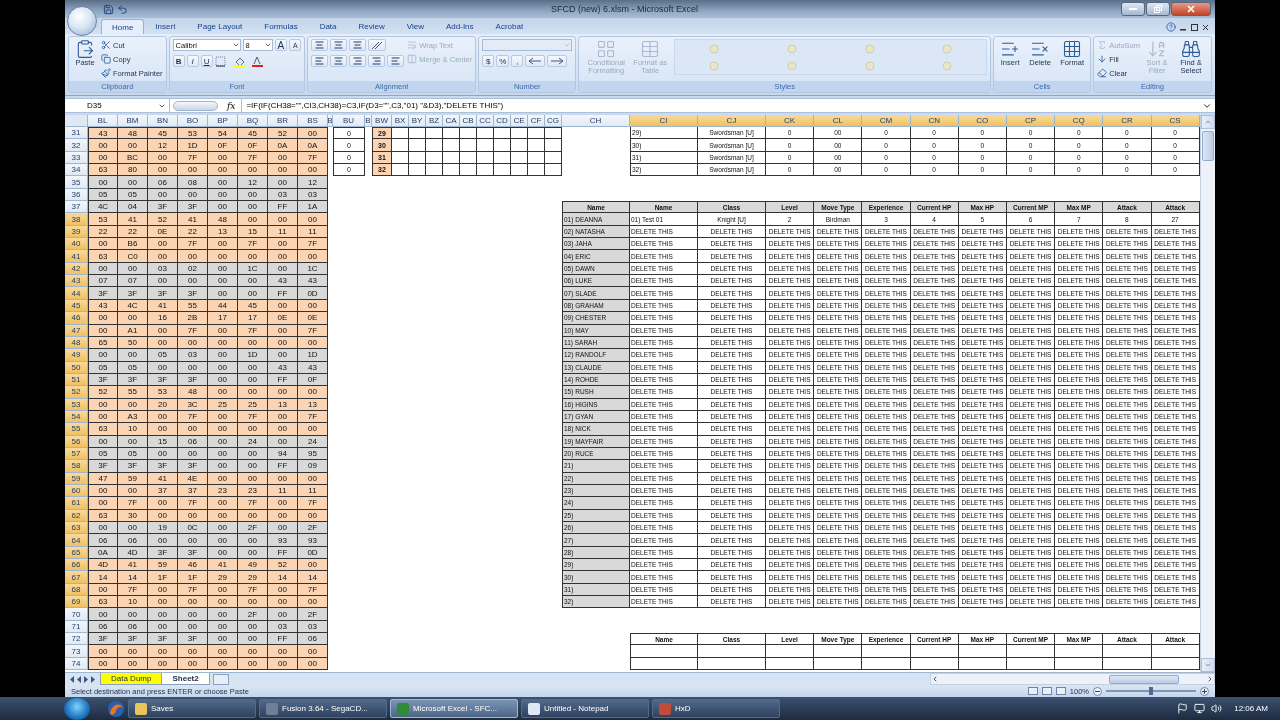 Image resolution: width=1280 pixels, height=720 pixels. I want to click on flag-icon, so click(1183, 708).